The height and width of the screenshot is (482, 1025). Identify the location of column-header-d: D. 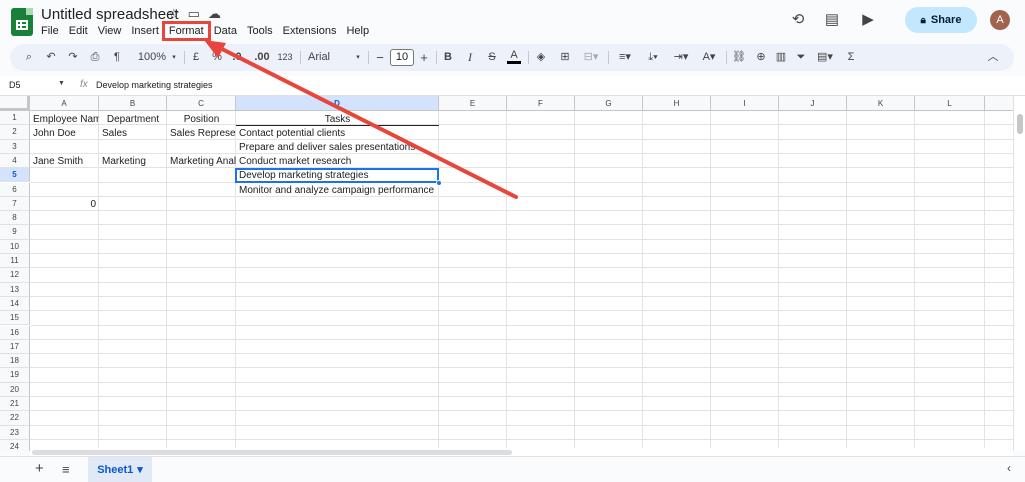
(337, 103).